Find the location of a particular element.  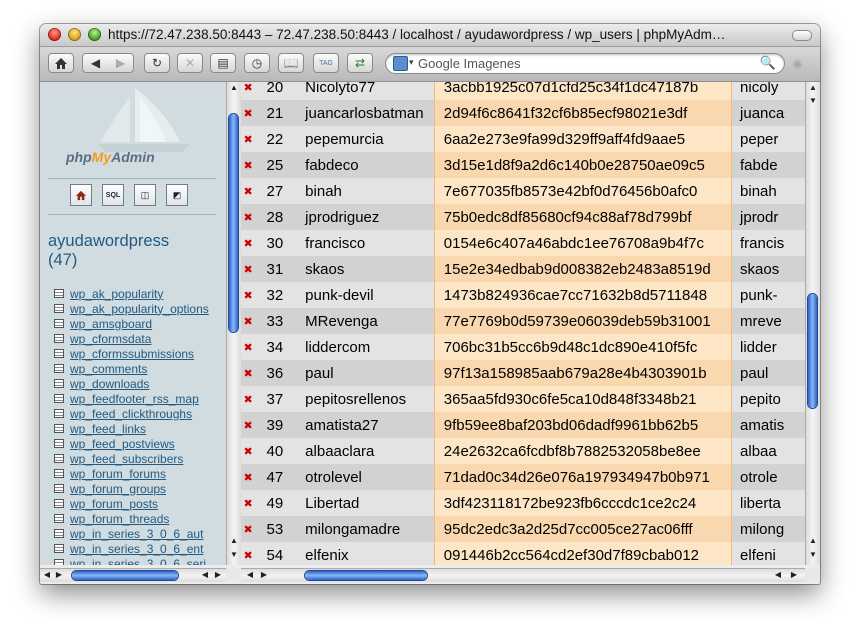

sidebar-table-item: wp_cformssubmissions is located at coordinates (131, 353).